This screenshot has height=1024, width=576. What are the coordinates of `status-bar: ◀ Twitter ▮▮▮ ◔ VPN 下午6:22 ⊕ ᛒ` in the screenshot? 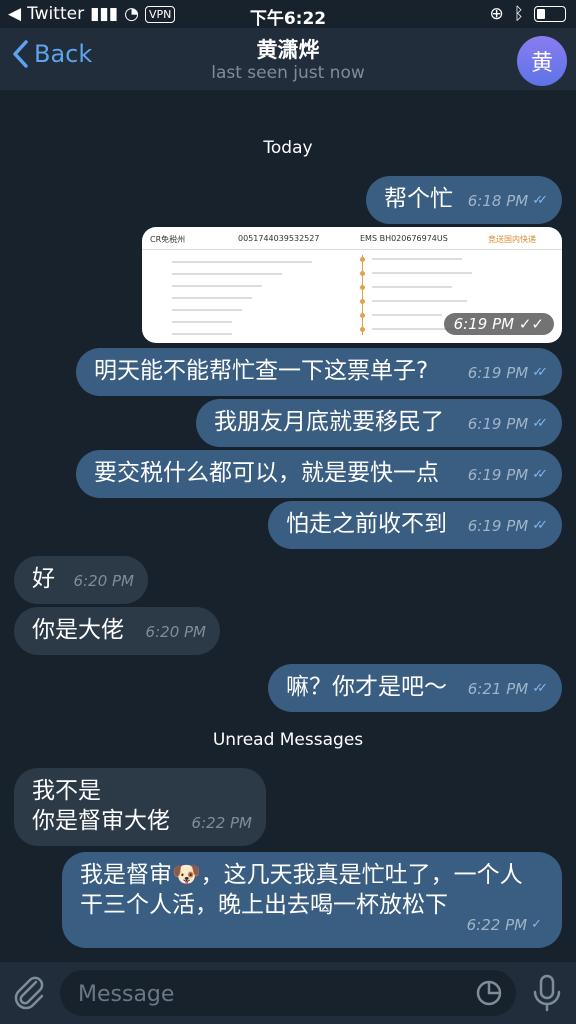 It's located at (288, 15).